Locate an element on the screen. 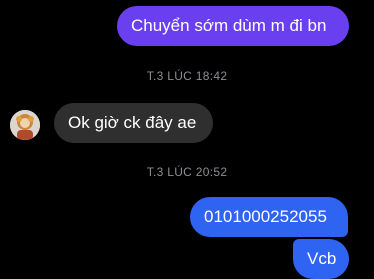 Image resolution: width=374 pixels, height=279 pixels. message-text: 0101000252055 is located at coordinates (265, 216).